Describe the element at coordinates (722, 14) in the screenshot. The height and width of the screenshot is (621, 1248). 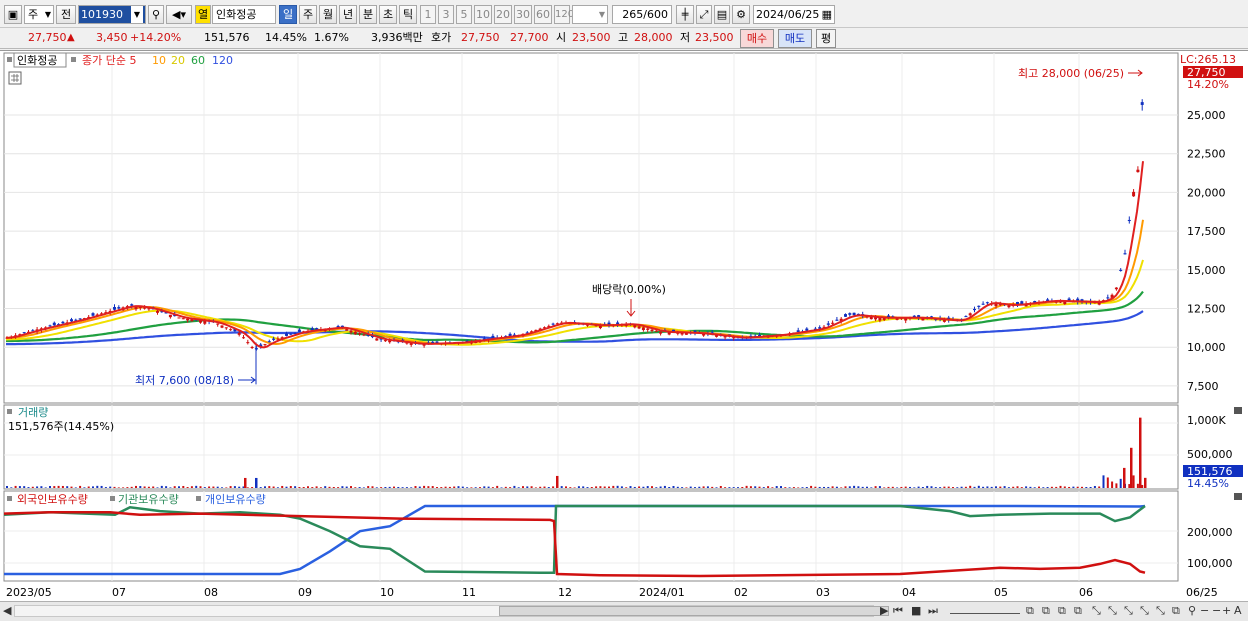
I see `save-icon: ▤` at that location.